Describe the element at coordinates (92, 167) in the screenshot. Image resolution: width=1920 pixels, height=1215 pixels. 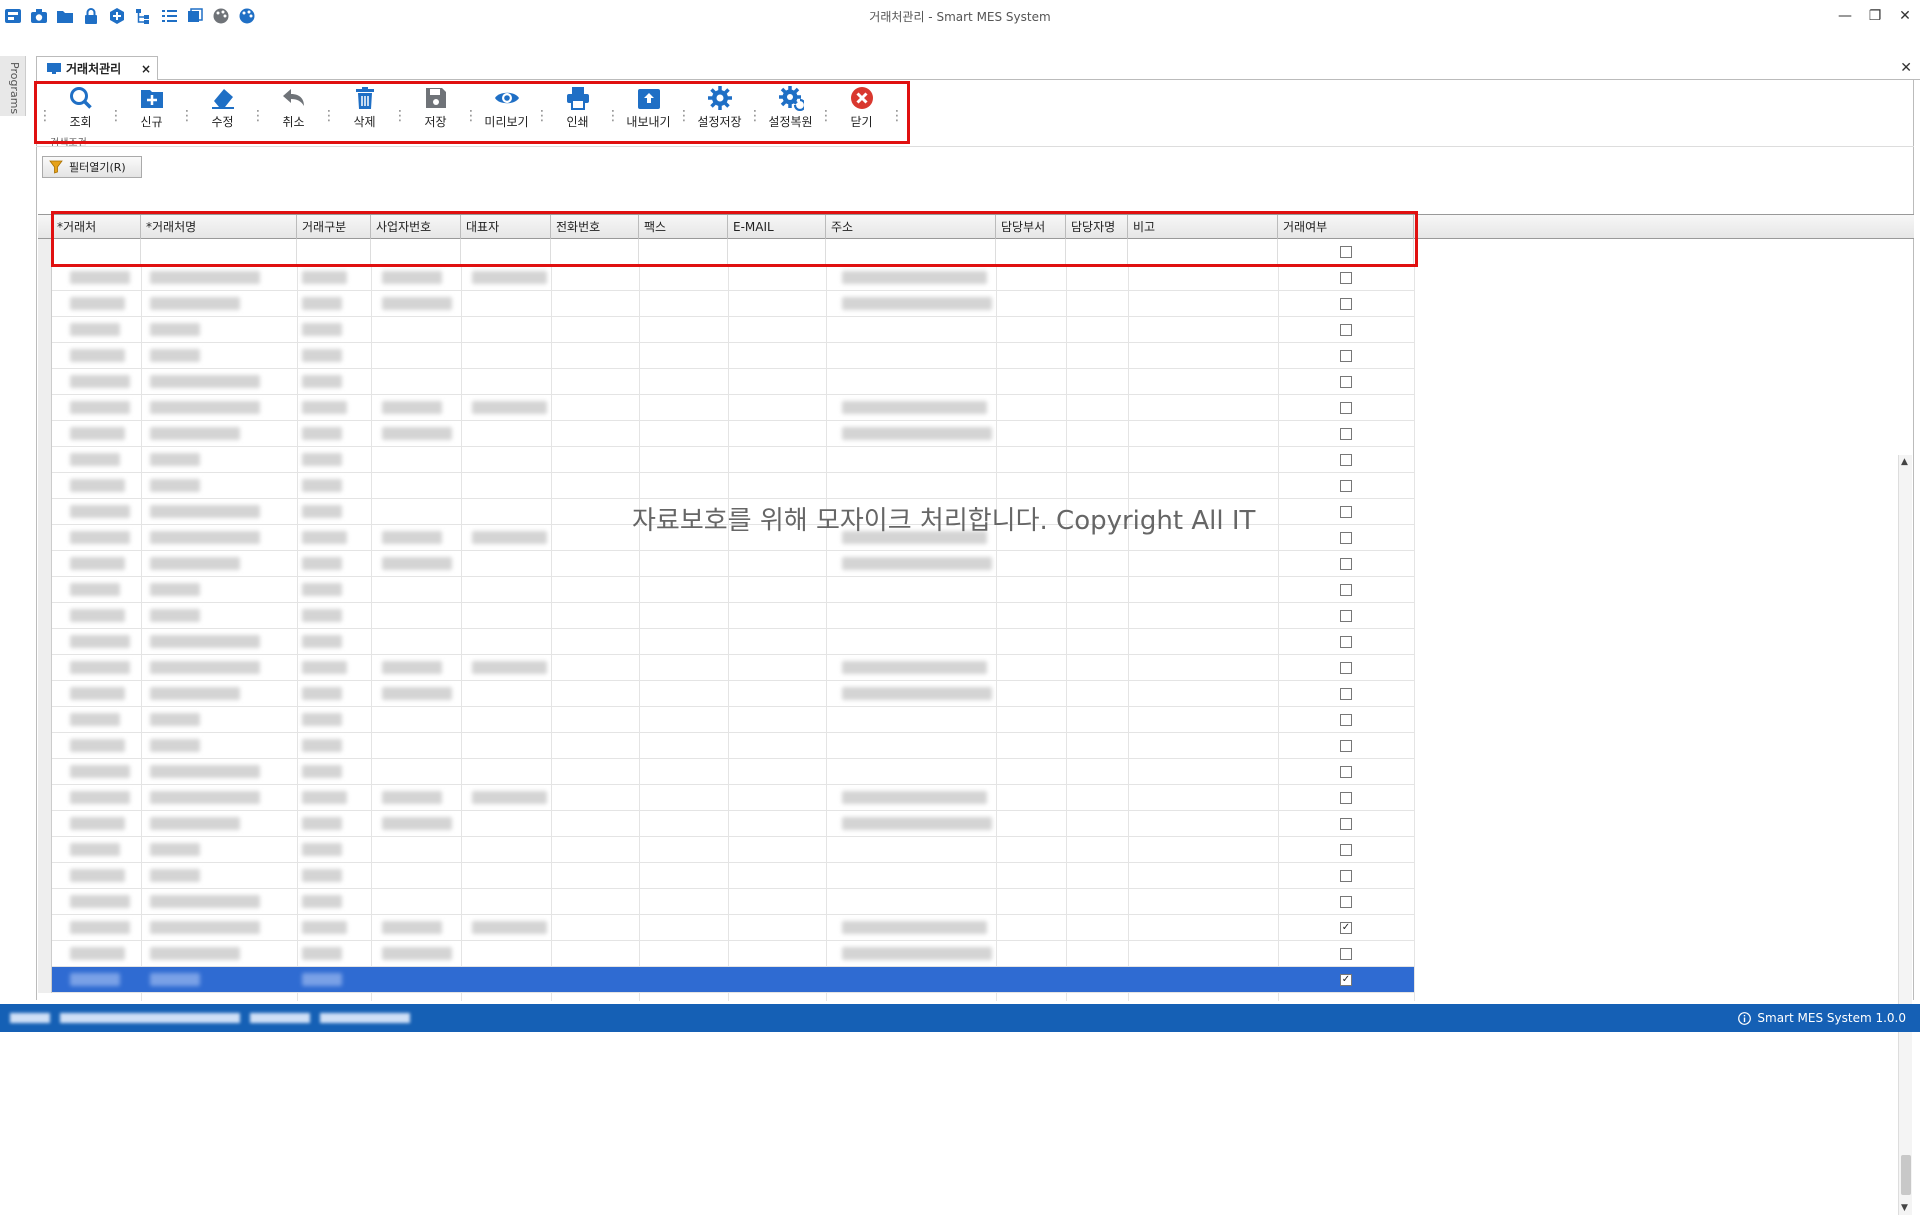
I see `filter-open-button: 필터열기(R)` at that location.